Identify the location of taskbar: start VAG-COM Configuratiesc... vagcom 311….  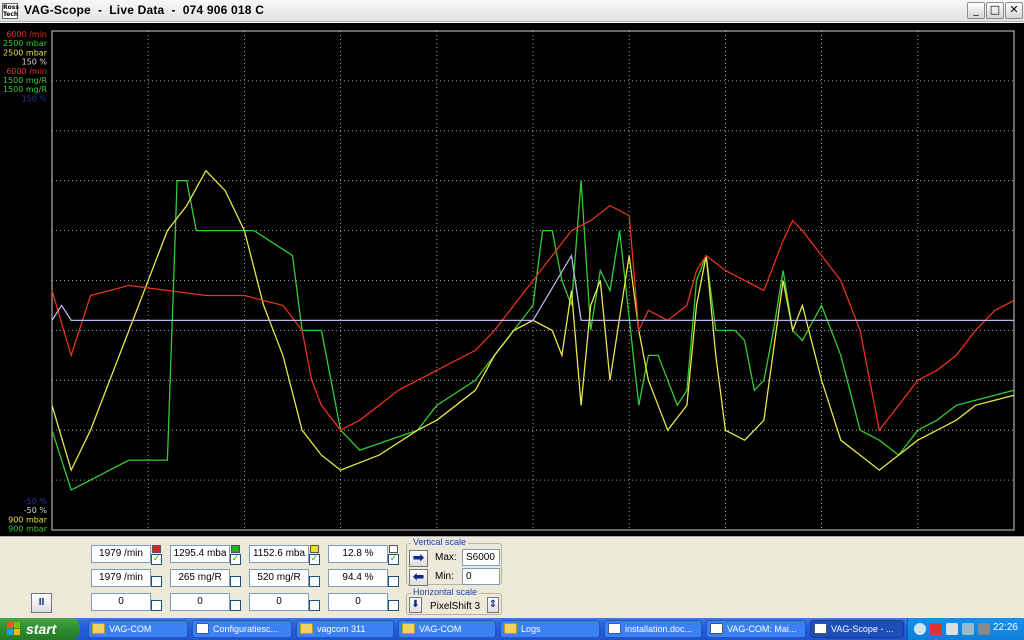
(512, 629).